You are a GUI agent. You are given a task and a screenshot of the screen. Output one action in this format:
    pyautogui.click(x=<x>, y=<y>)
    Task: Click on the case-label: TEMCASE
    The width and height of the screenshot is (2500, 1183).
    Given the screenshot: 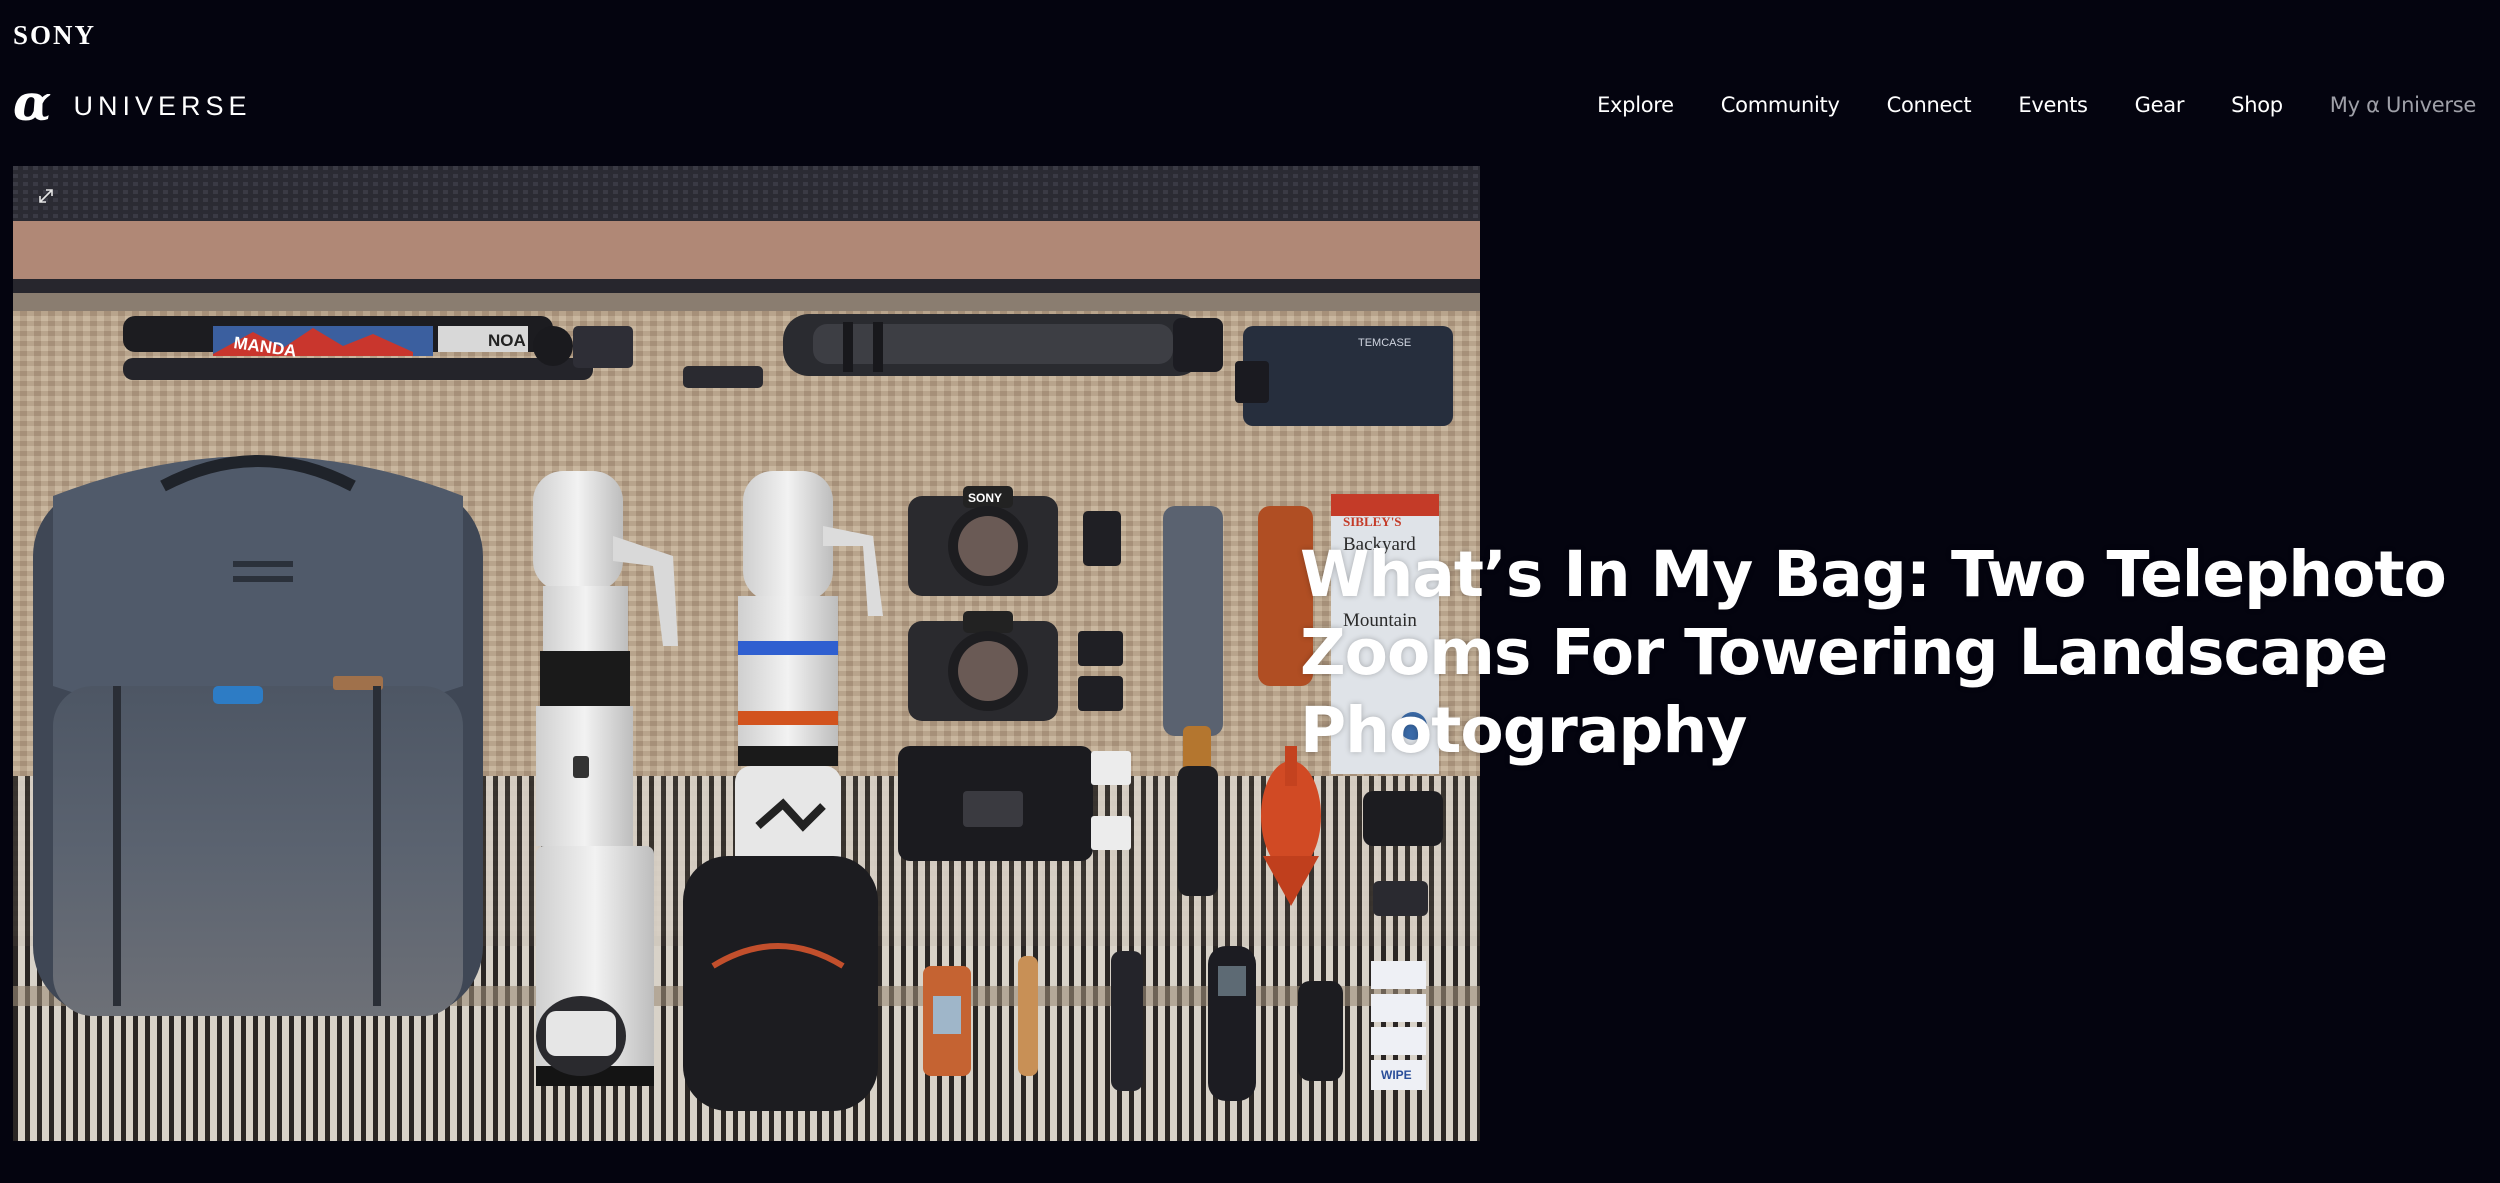 What is the action you would take?
    pyautogui.click(x=1384, y=343)
    